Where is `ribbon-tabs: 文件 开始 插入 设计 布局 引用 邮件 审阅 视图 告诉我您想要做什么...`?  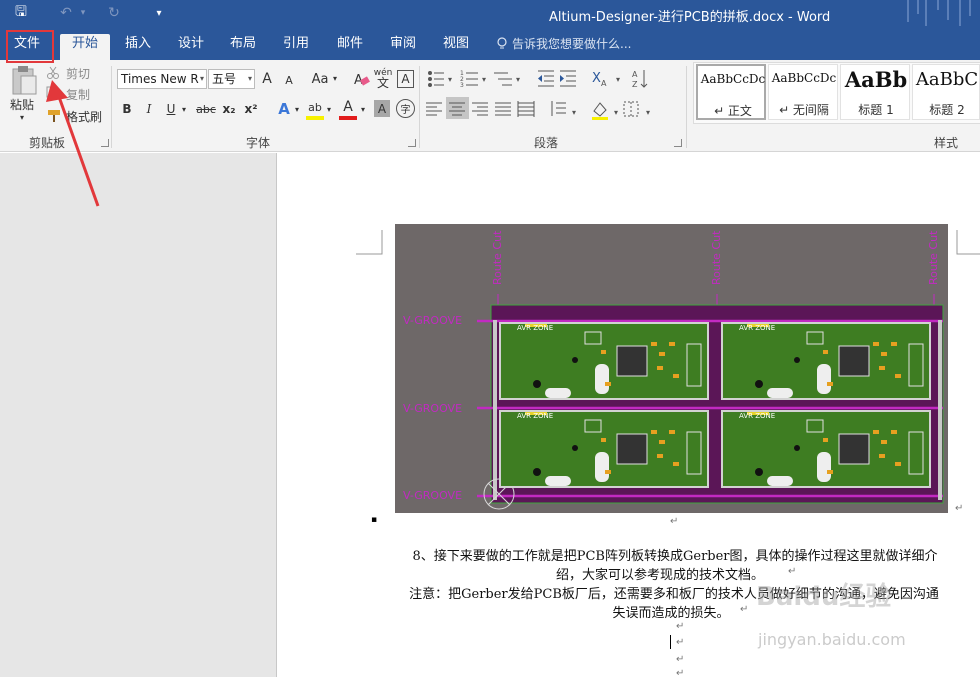
ribbon-tabs: 文件 开始 插入 设计 布局 引用 邮件 审阅 视图 告诉我您想要做什么... is located at coordinates (490, 43).